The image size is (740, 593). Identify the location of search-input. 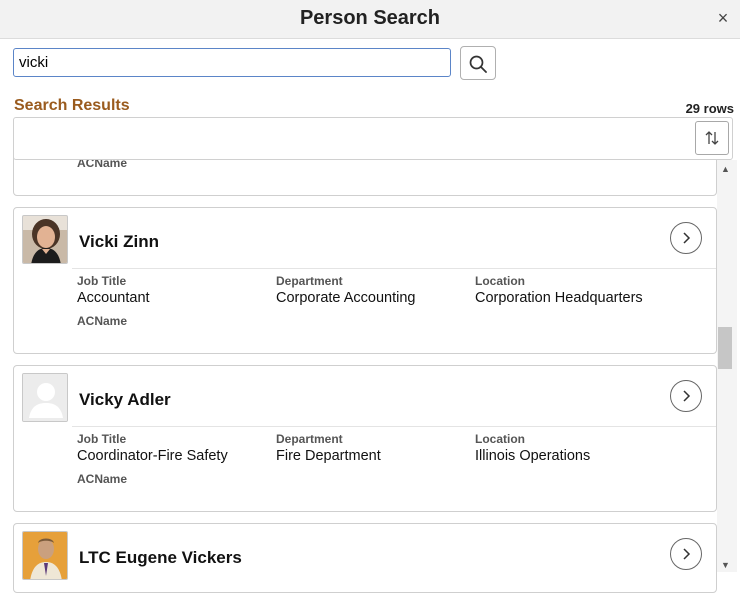
(232, 62).